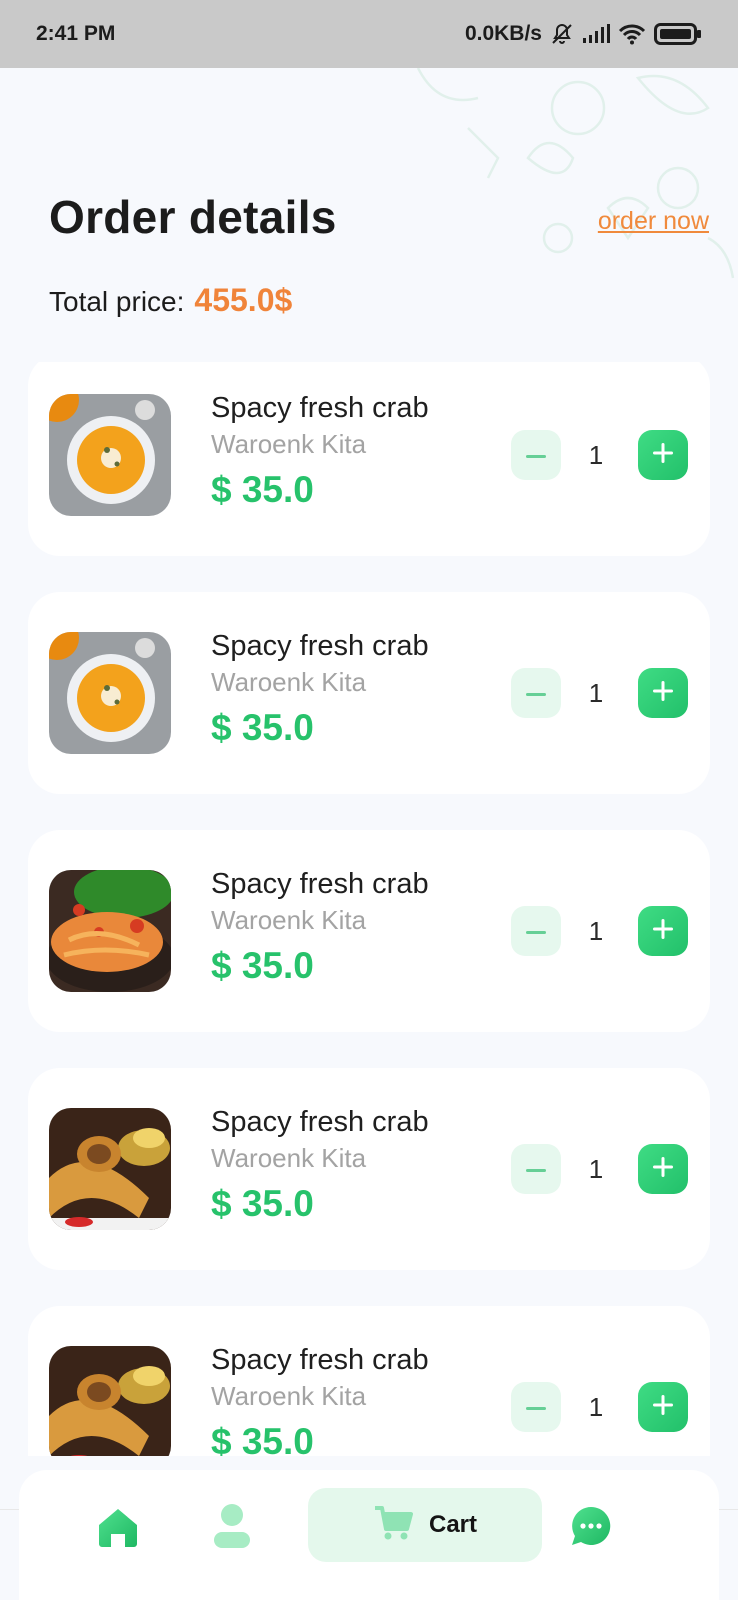 The height and width of the screenshot is (1600, 738). What do you see at coordinates (193, 217) in the screenshot?
I see `page-title: Order details` at bounding box center [193, 217].